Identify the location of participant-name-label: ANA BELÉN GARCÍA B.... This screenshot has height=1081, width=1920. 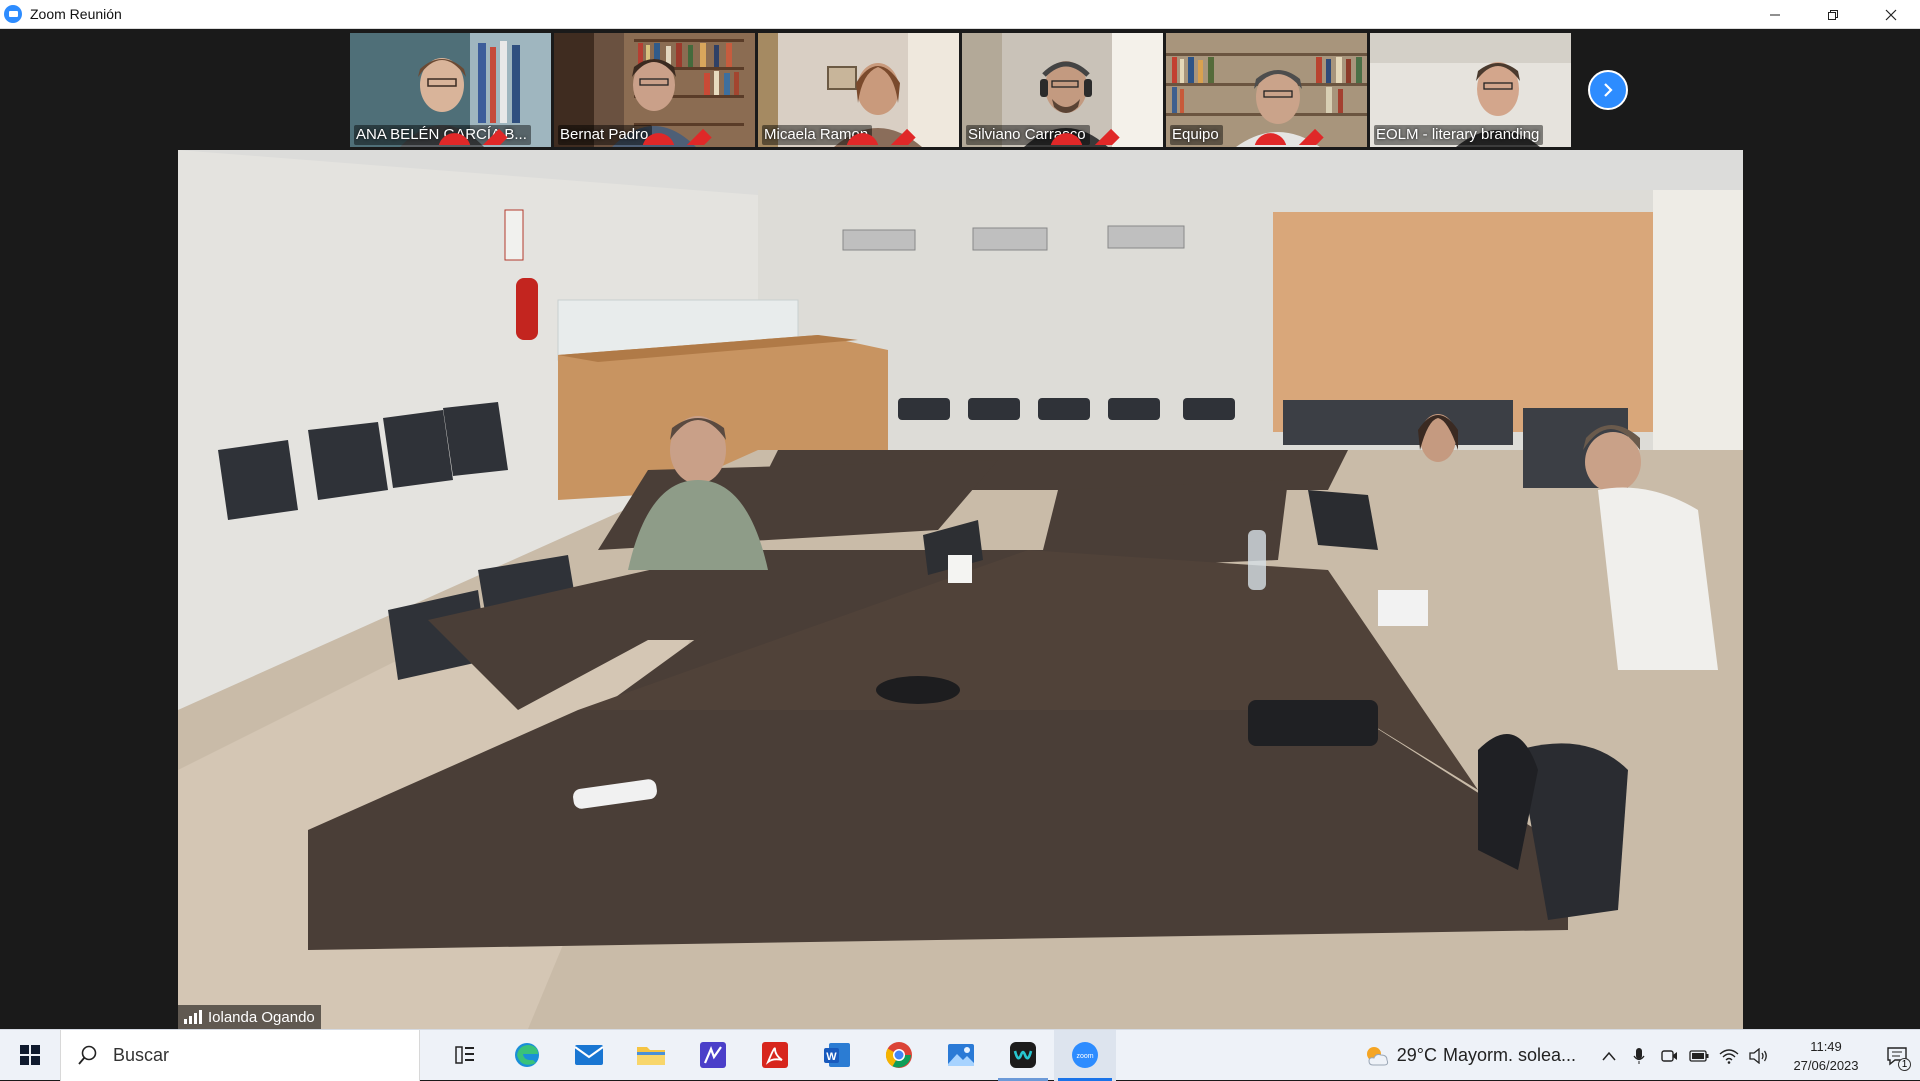
(450, 135).